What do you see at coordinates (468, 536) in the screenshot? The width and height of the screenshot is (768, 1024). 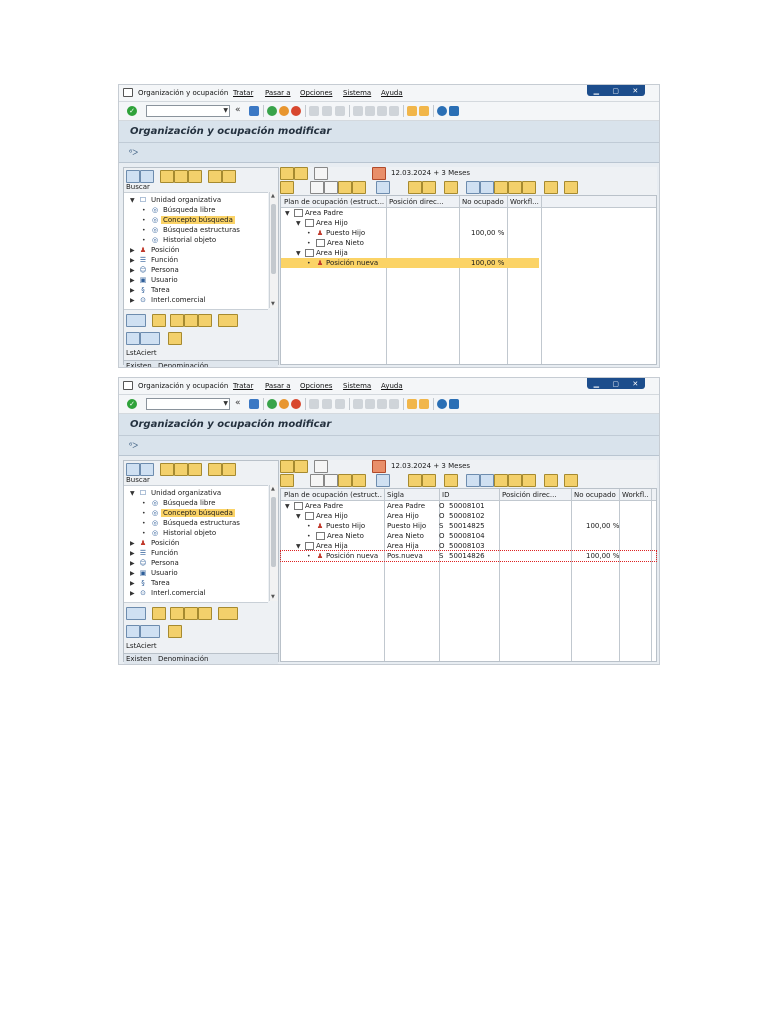 I see `table-row: • Area Nieto Area Nieto O 50008104` at bounding box center [468, 536].